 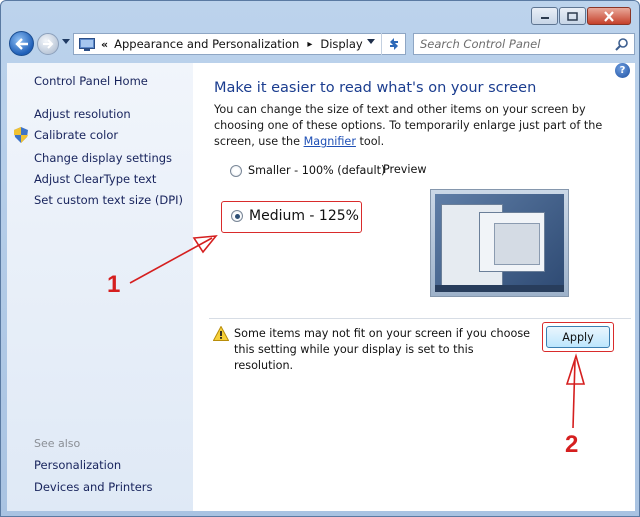 What do you see at coordinates (572, 444) in the screenshot?
I see `annotation-number-2: 2` at bounding box center [572, 444].